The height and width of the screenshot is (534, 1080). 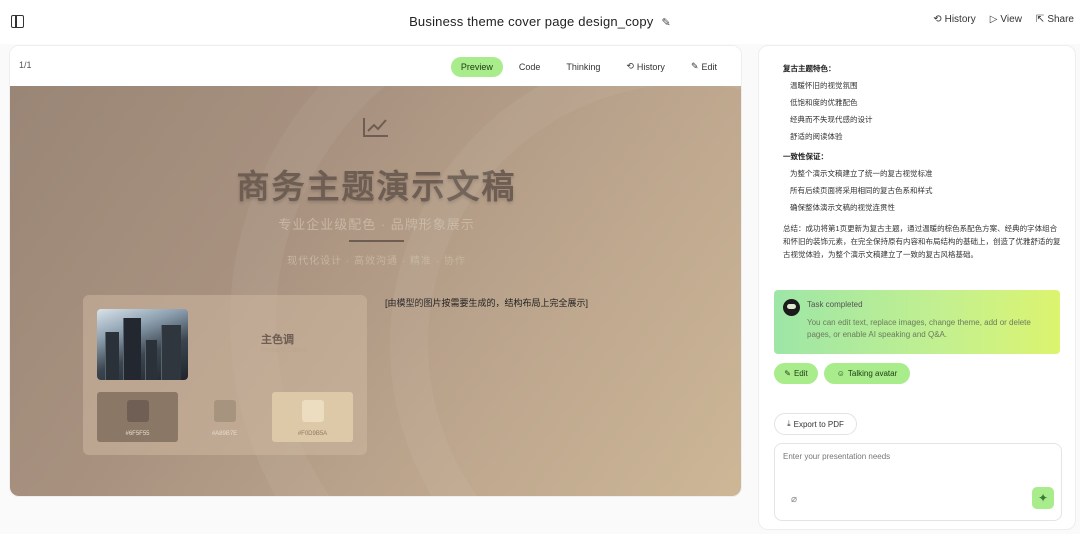 I want to click on send-button: ✦, so click(x=1043, y=498).